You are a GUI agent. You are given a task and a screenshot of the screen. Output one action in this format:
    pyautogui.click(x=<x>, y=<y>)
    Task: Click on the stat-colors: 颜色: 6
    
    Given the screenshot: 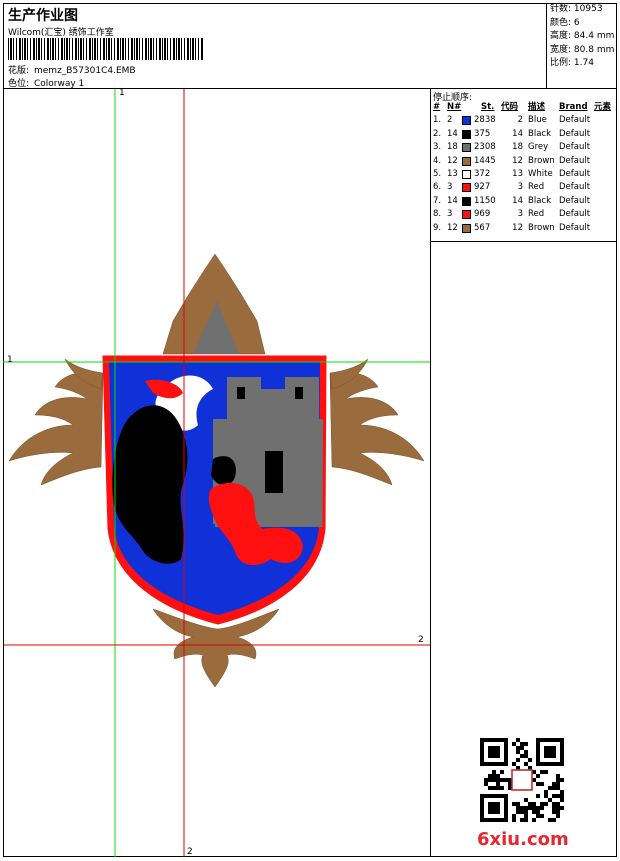 What is the action you would take?
    pyautogui.click(x=565, y=22)
    